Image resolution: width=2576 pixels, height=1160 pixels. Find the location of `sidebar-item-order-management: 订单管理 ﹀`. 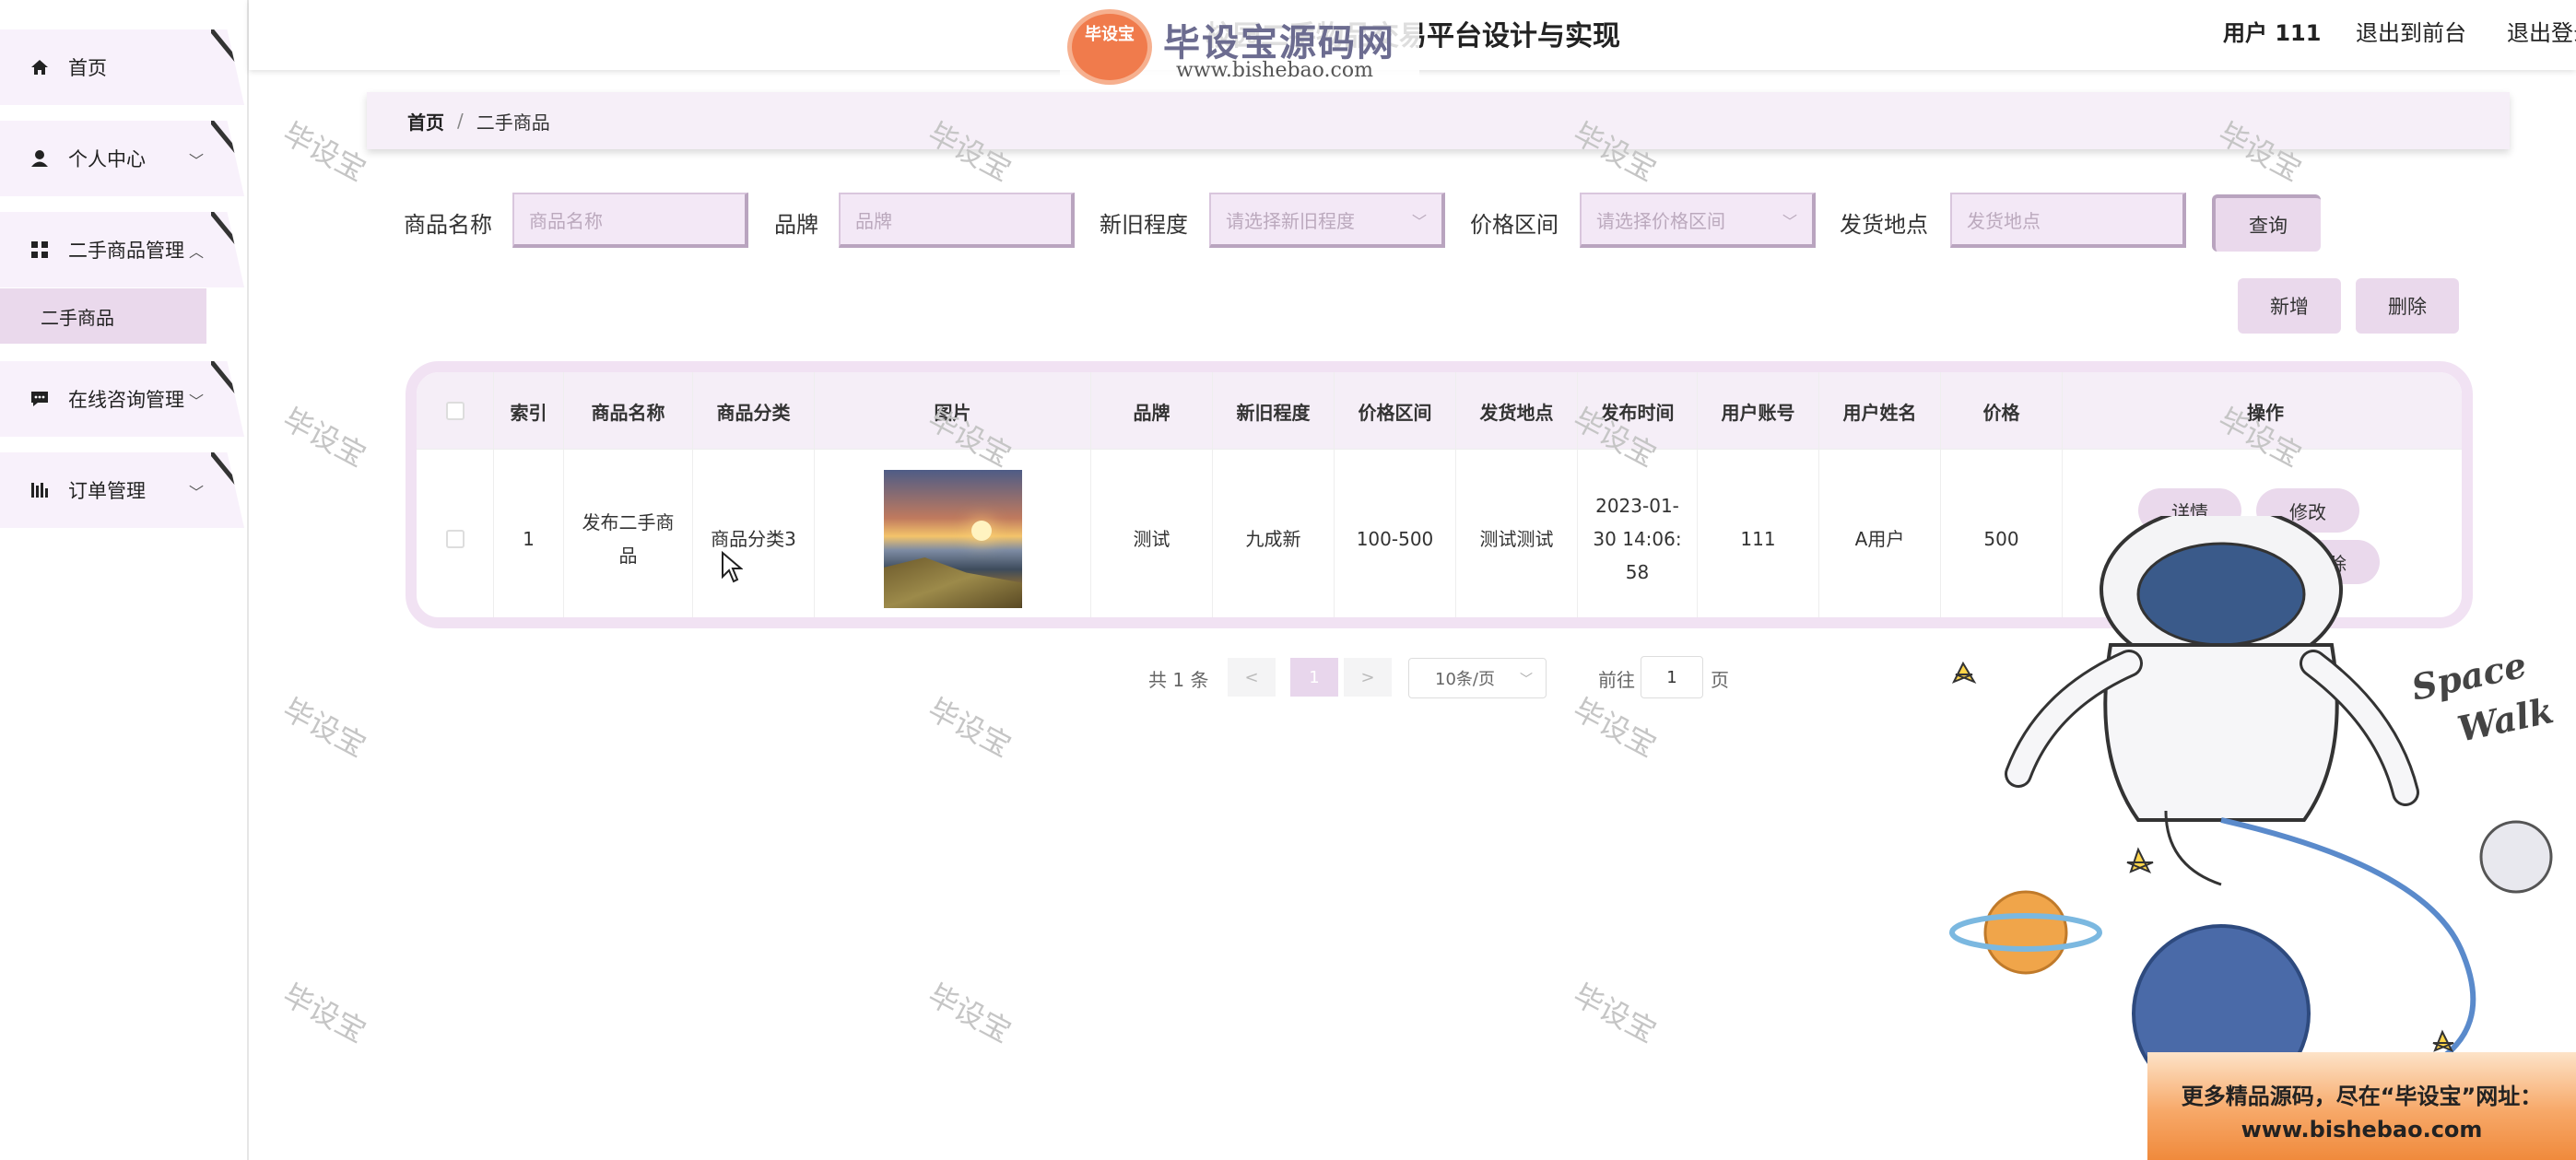

sidebar-item-order-management: 订单管理 ﹀ is located at coordinates (122, 490).